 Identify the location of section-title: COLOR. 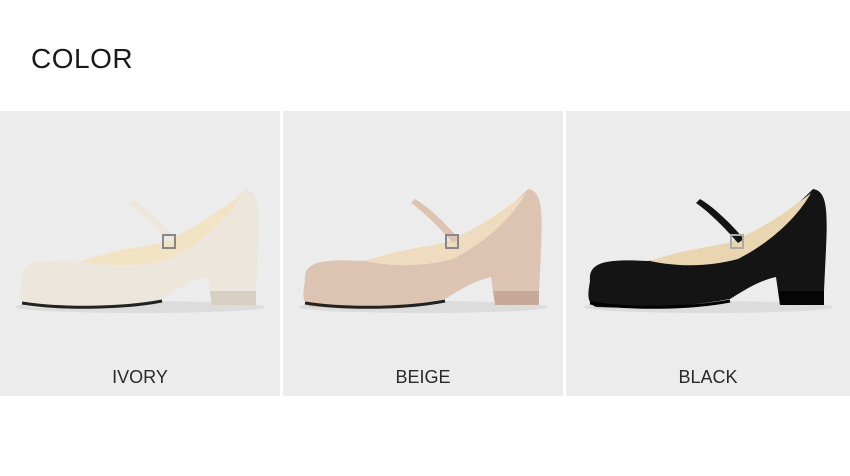
(82, 58).